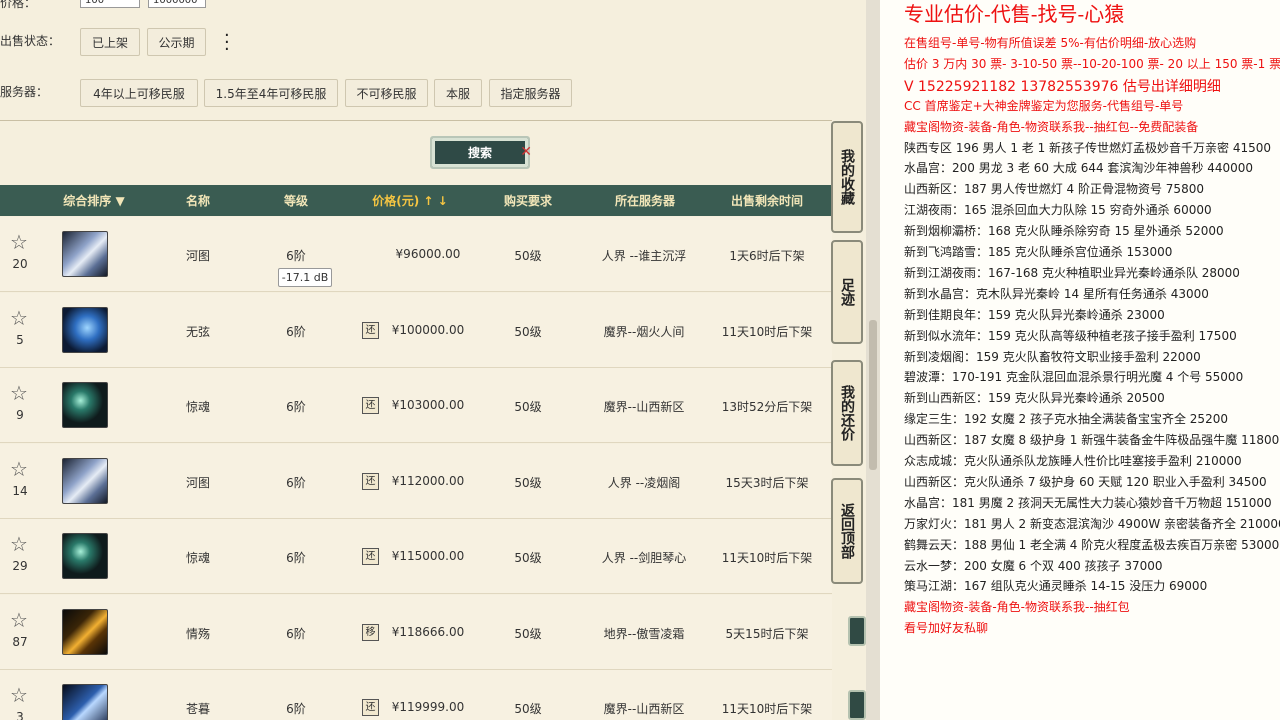 This screenshot has height=720, width=1280. What do you see at coordinates (530, 93) in the screenshot?
I see `server-specific-button: 指定服务器` at bounding box center [530, 93].